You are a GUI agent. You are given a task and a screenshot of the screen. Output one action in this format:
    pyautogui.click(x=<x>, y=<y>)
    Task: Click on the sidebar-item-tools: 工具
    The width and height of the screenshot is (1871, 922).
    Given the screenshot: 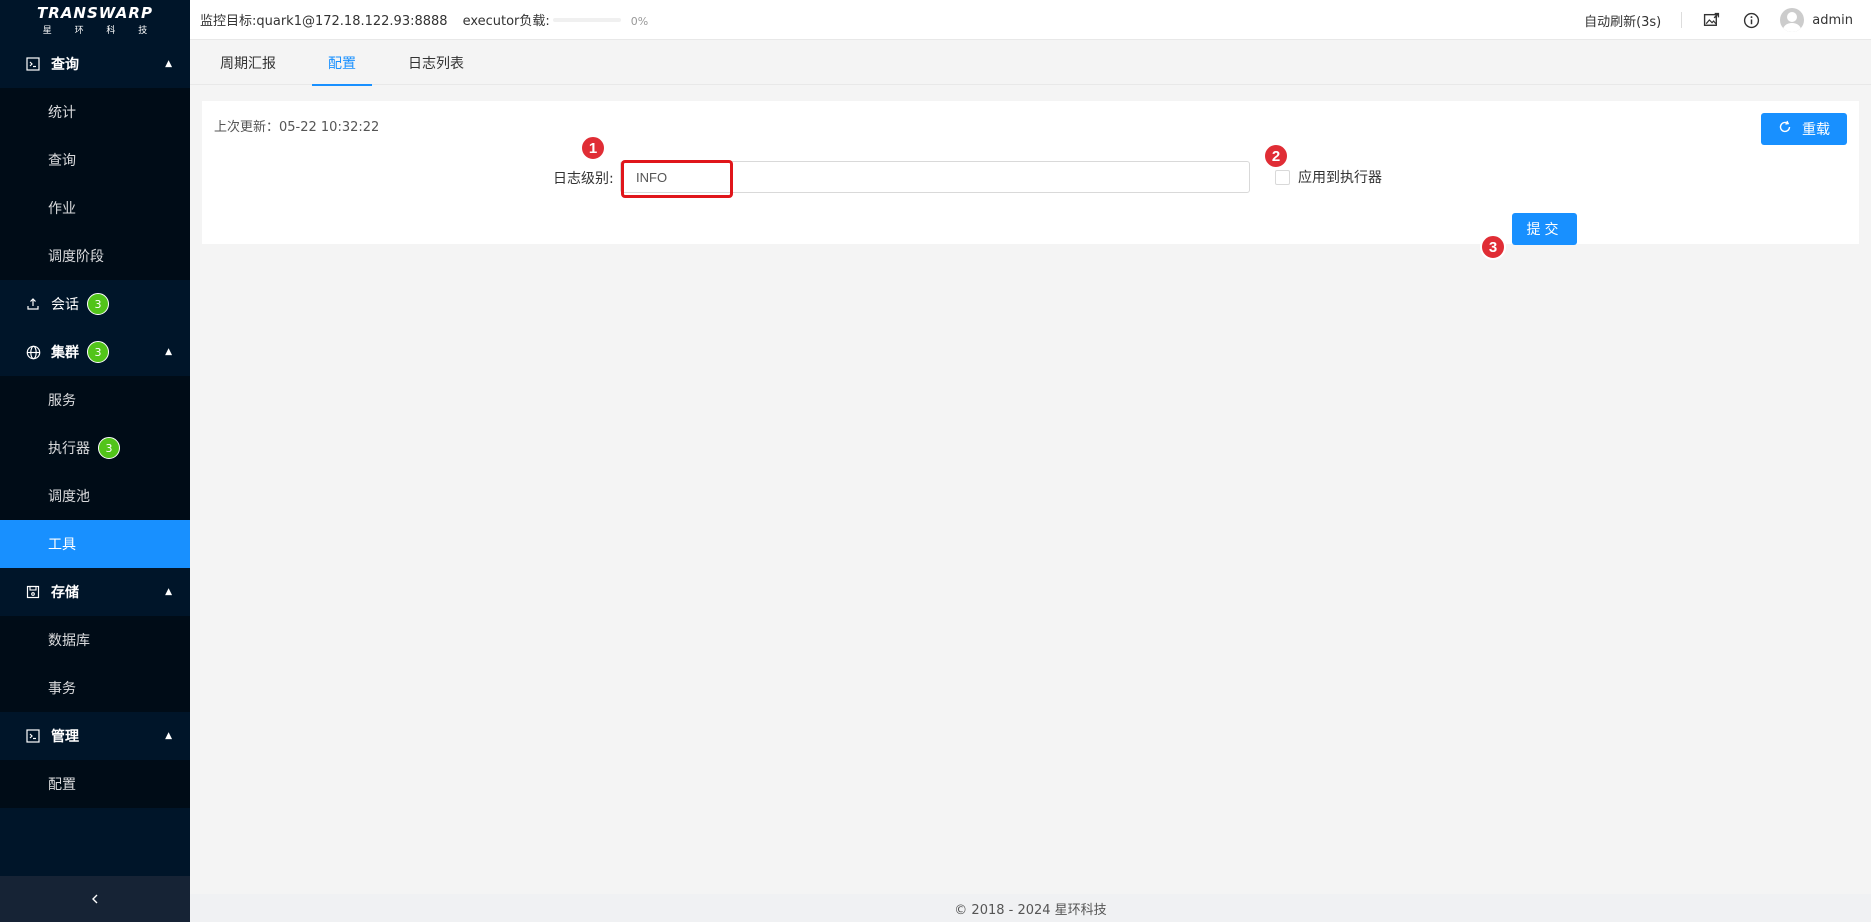 What is the action you would take?
    pyautogui.click(x=95, y=544)
    